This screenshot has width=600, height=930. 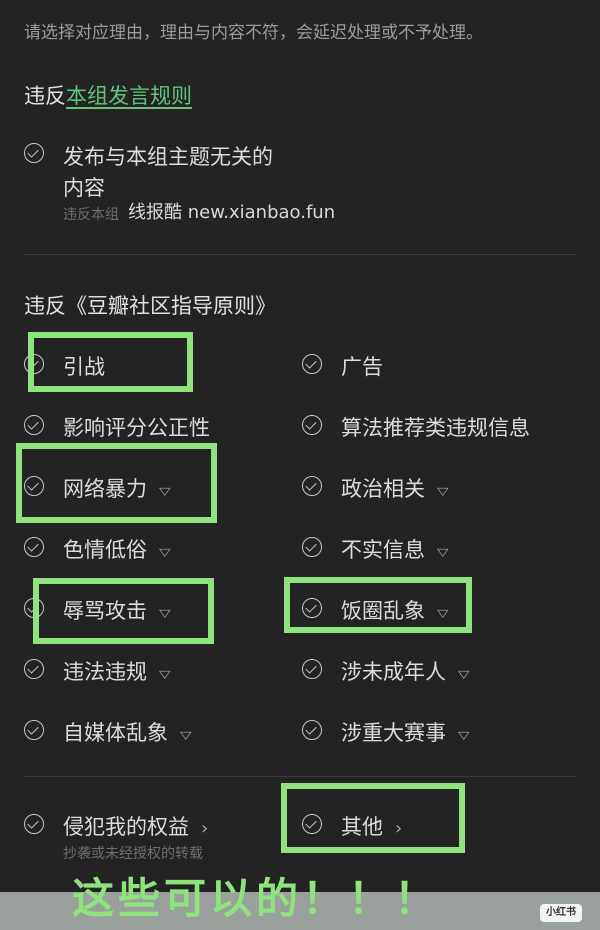 What do you see at coordinates (45, 96) in the screenshot?
I see `section-prefix: 违反` at bounding box center [45, 96].